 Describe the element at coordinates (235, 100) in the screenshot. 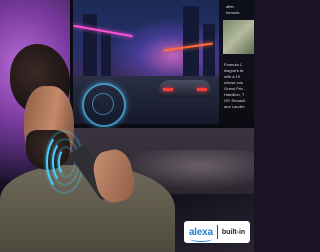

I see `panel-line: GP, Renault` at that location.